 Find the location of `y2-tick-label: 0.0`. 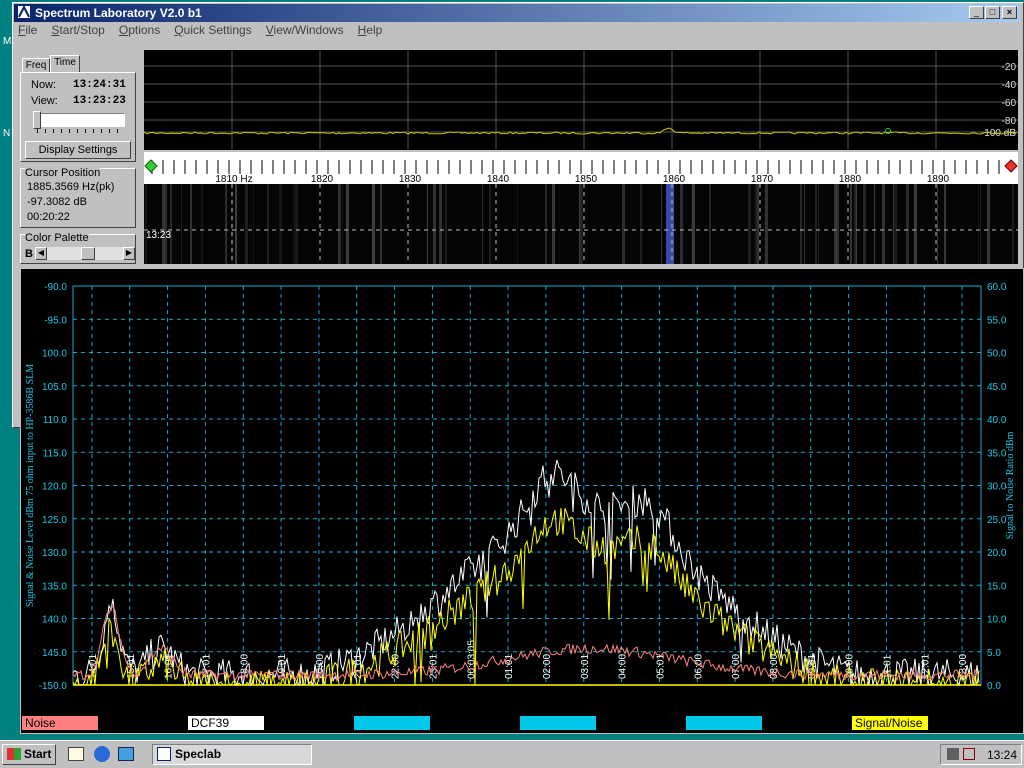

y2-tick-label: 0.0 is located at coordinates (994, 686).